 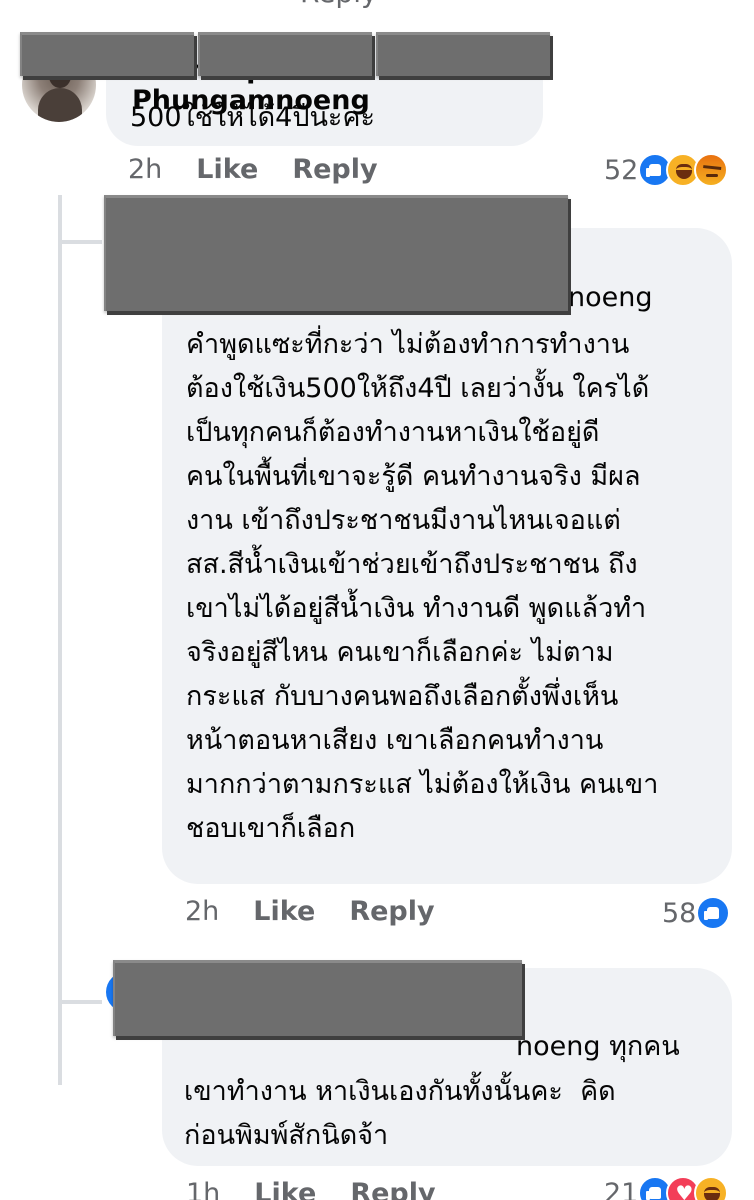 I want to click on reaction-summary: 58, so click(x=696, y=913).